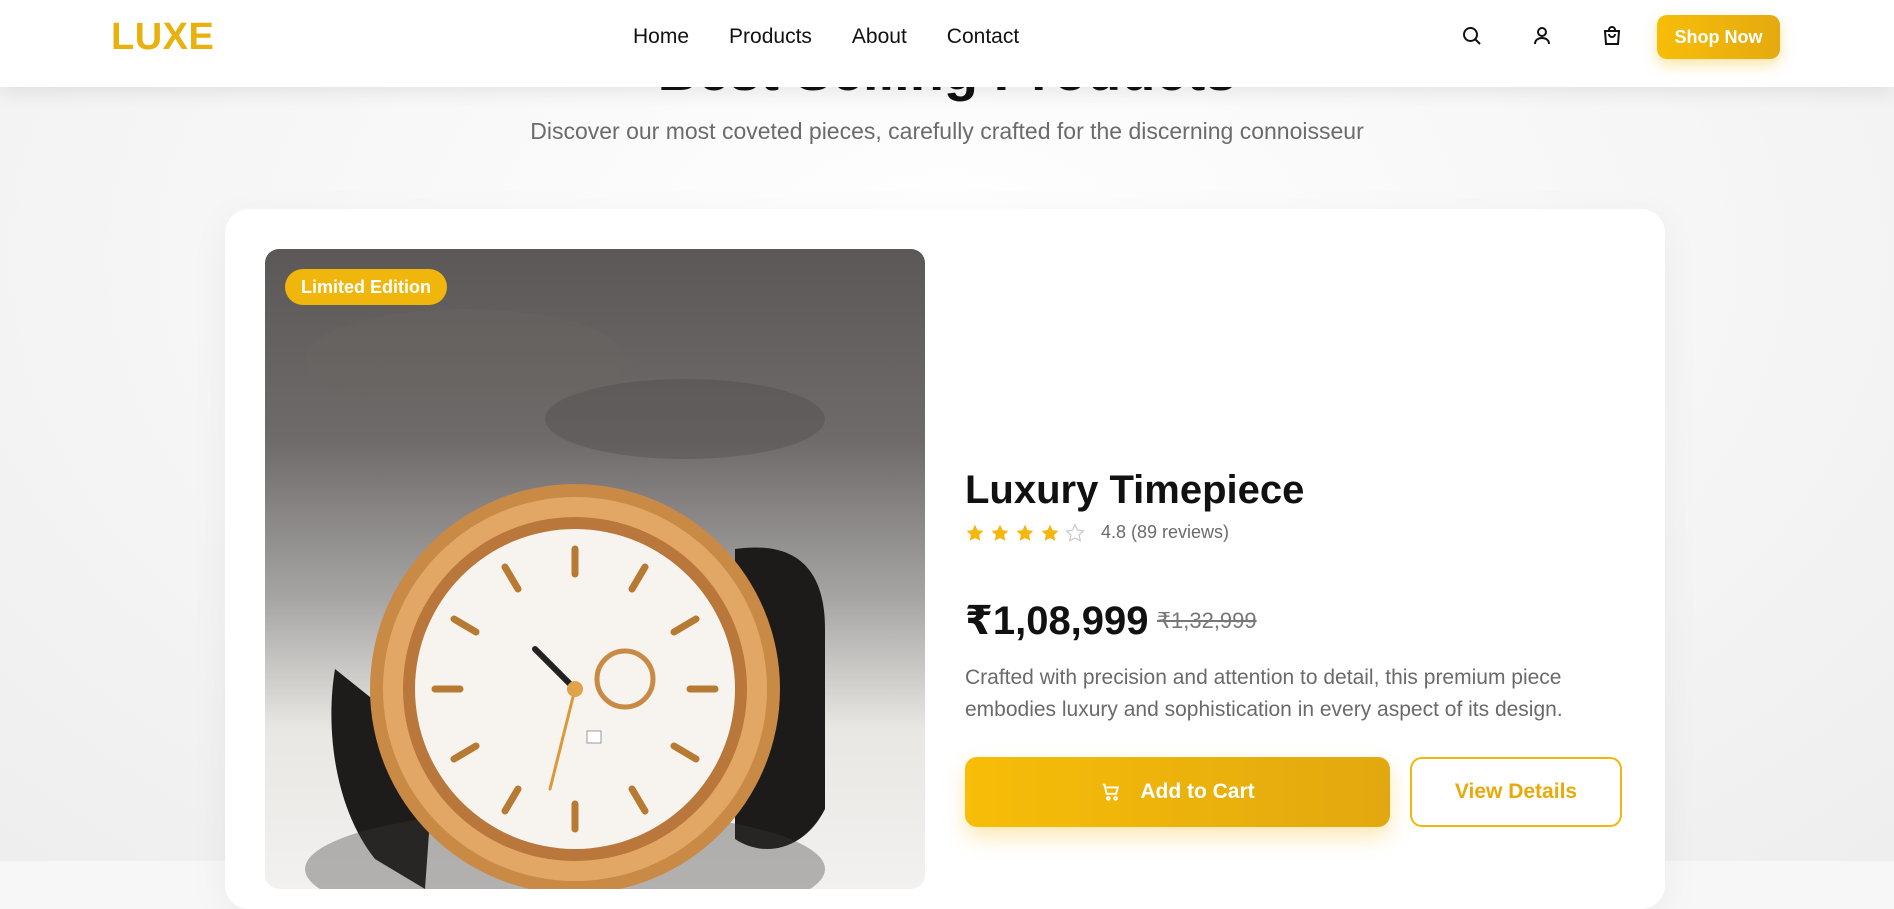  What do you see at coordinates (1165, 532) in the screenshot?
I see `rating-text: 4.8 (89 reviews)` at bounding box center [1165, 532].